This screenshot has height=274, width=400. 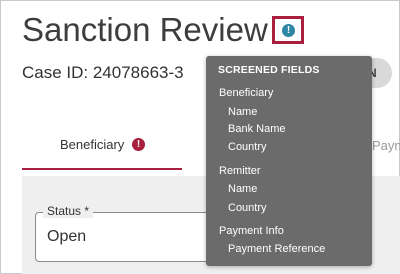 What do you see at coordinates (67, 236) in the screenshot?
I see `status-field-value: Open` at bounding box center [67, 236].